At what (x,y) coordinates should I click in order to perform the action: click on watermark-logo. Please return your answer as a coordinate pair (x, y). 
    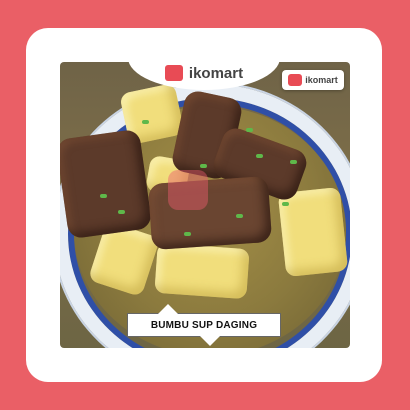
    Looking at the image, I should click on (188, 190).